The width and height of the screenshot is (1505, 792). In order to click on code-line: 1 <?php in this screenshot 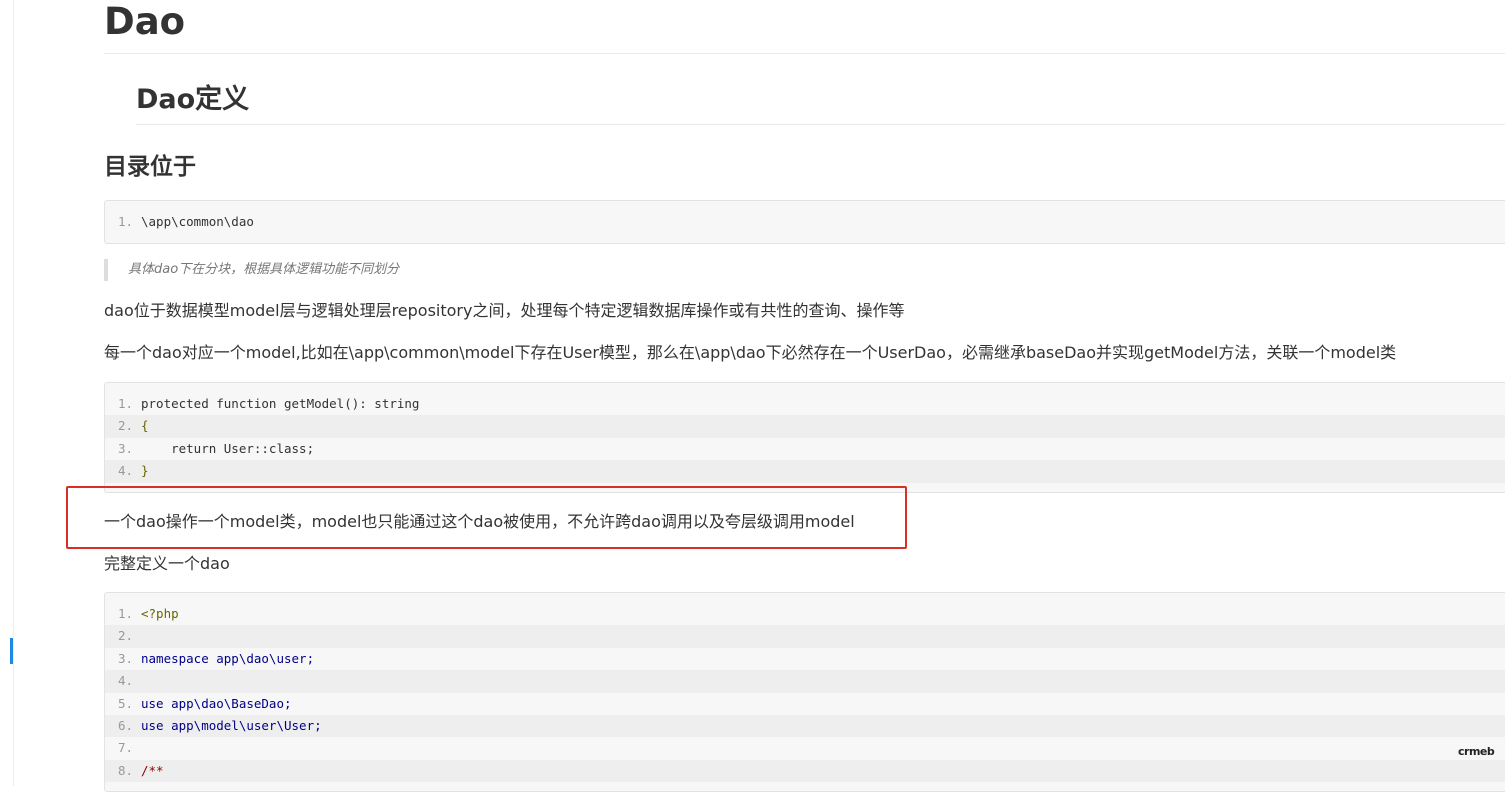, I will do `click(805, 614)`.